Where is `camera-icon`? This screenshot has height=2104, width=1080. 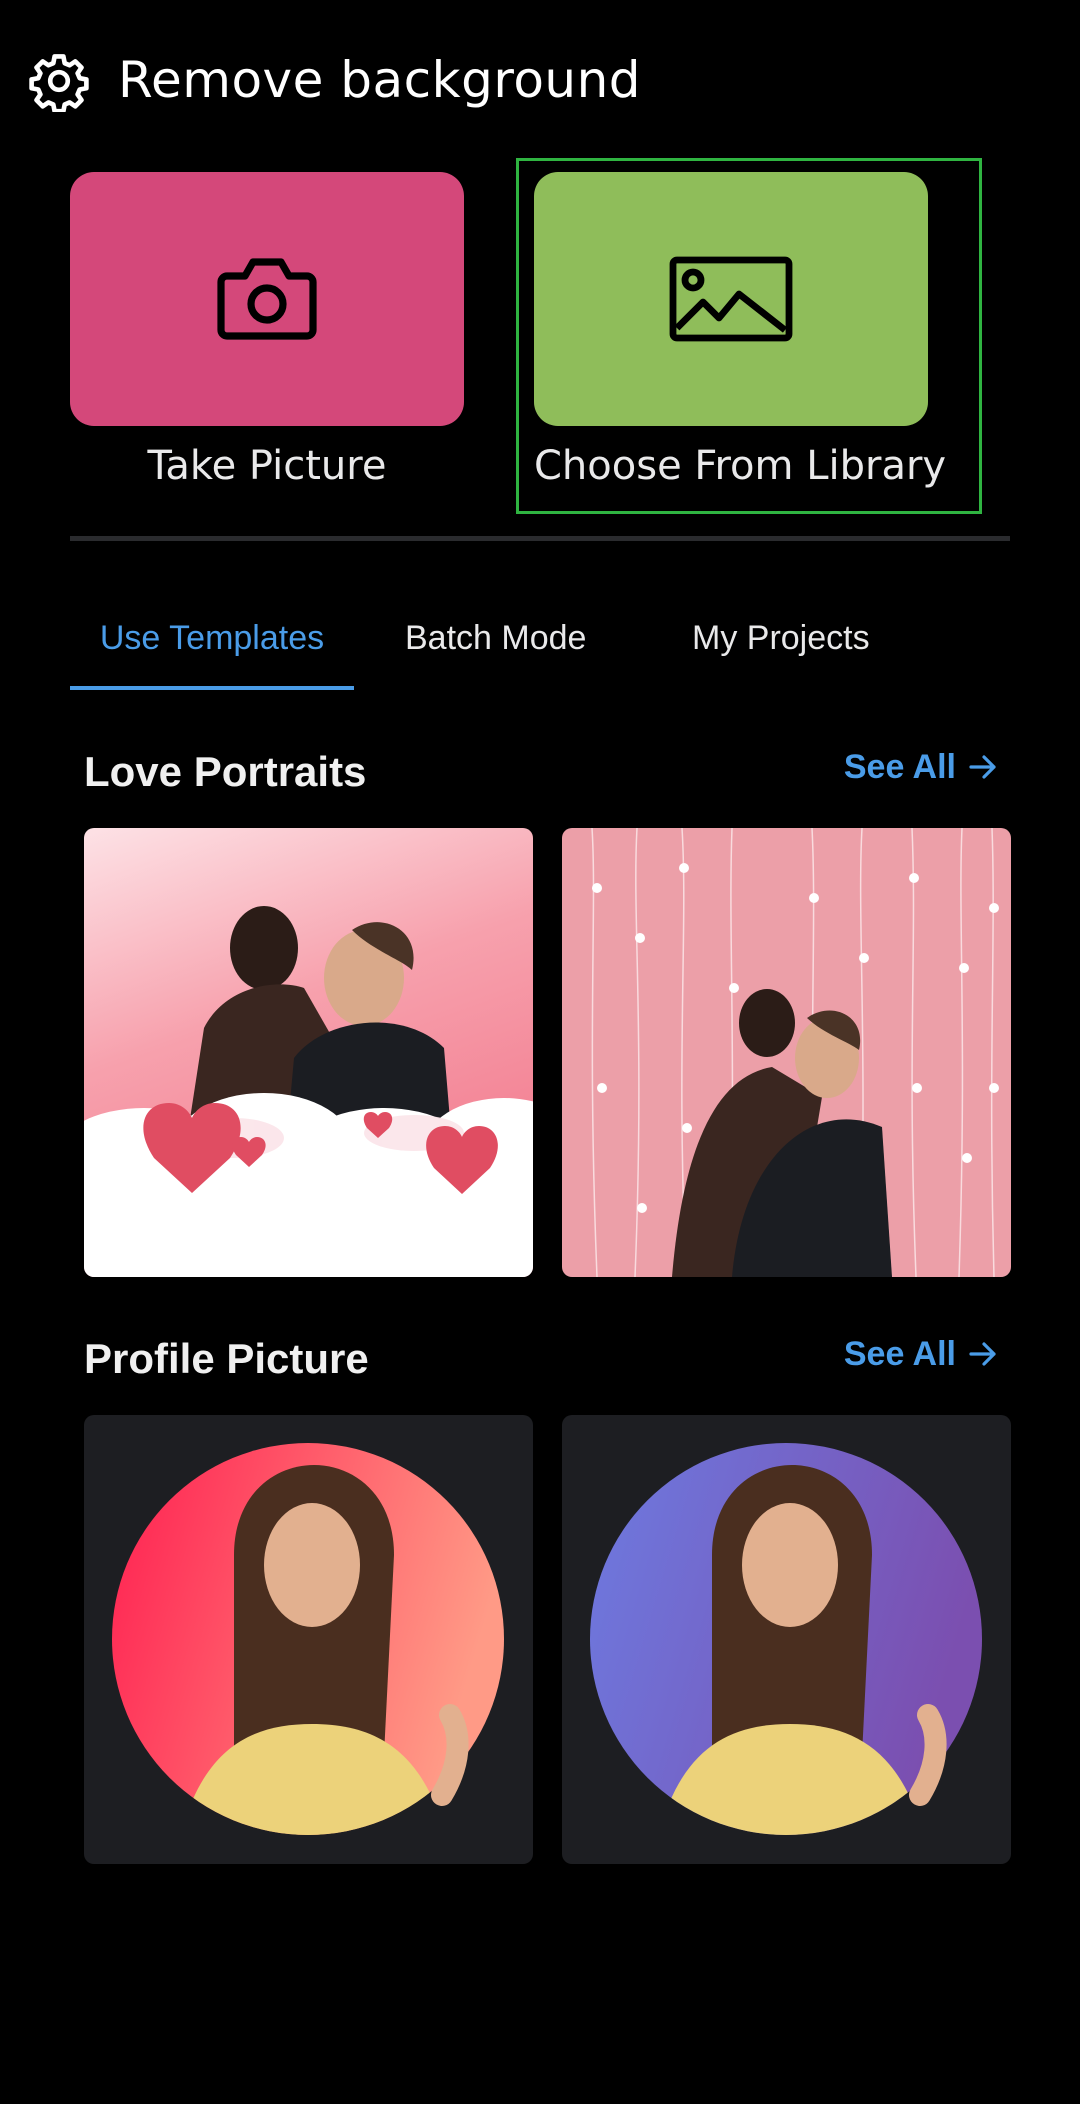
camera-icon is located at coordinates (267, 299).